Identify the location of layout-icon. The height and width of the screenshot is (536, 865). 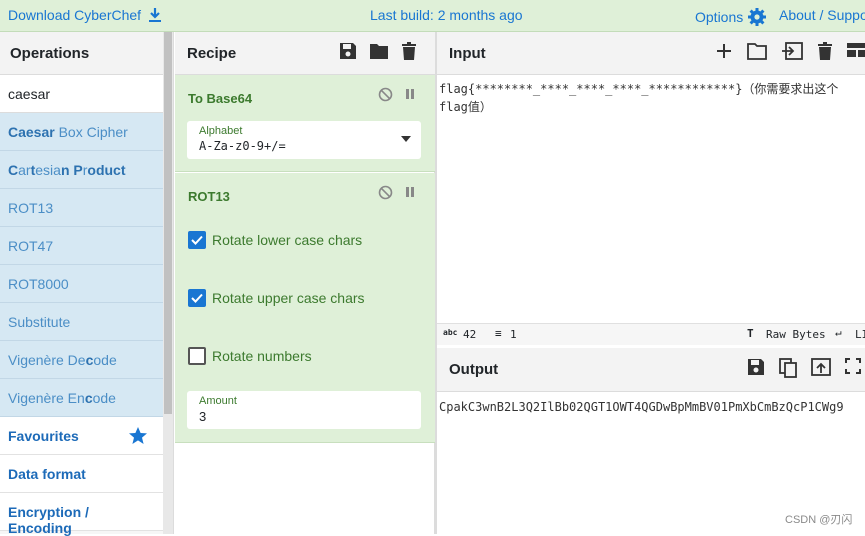
(856, 50).